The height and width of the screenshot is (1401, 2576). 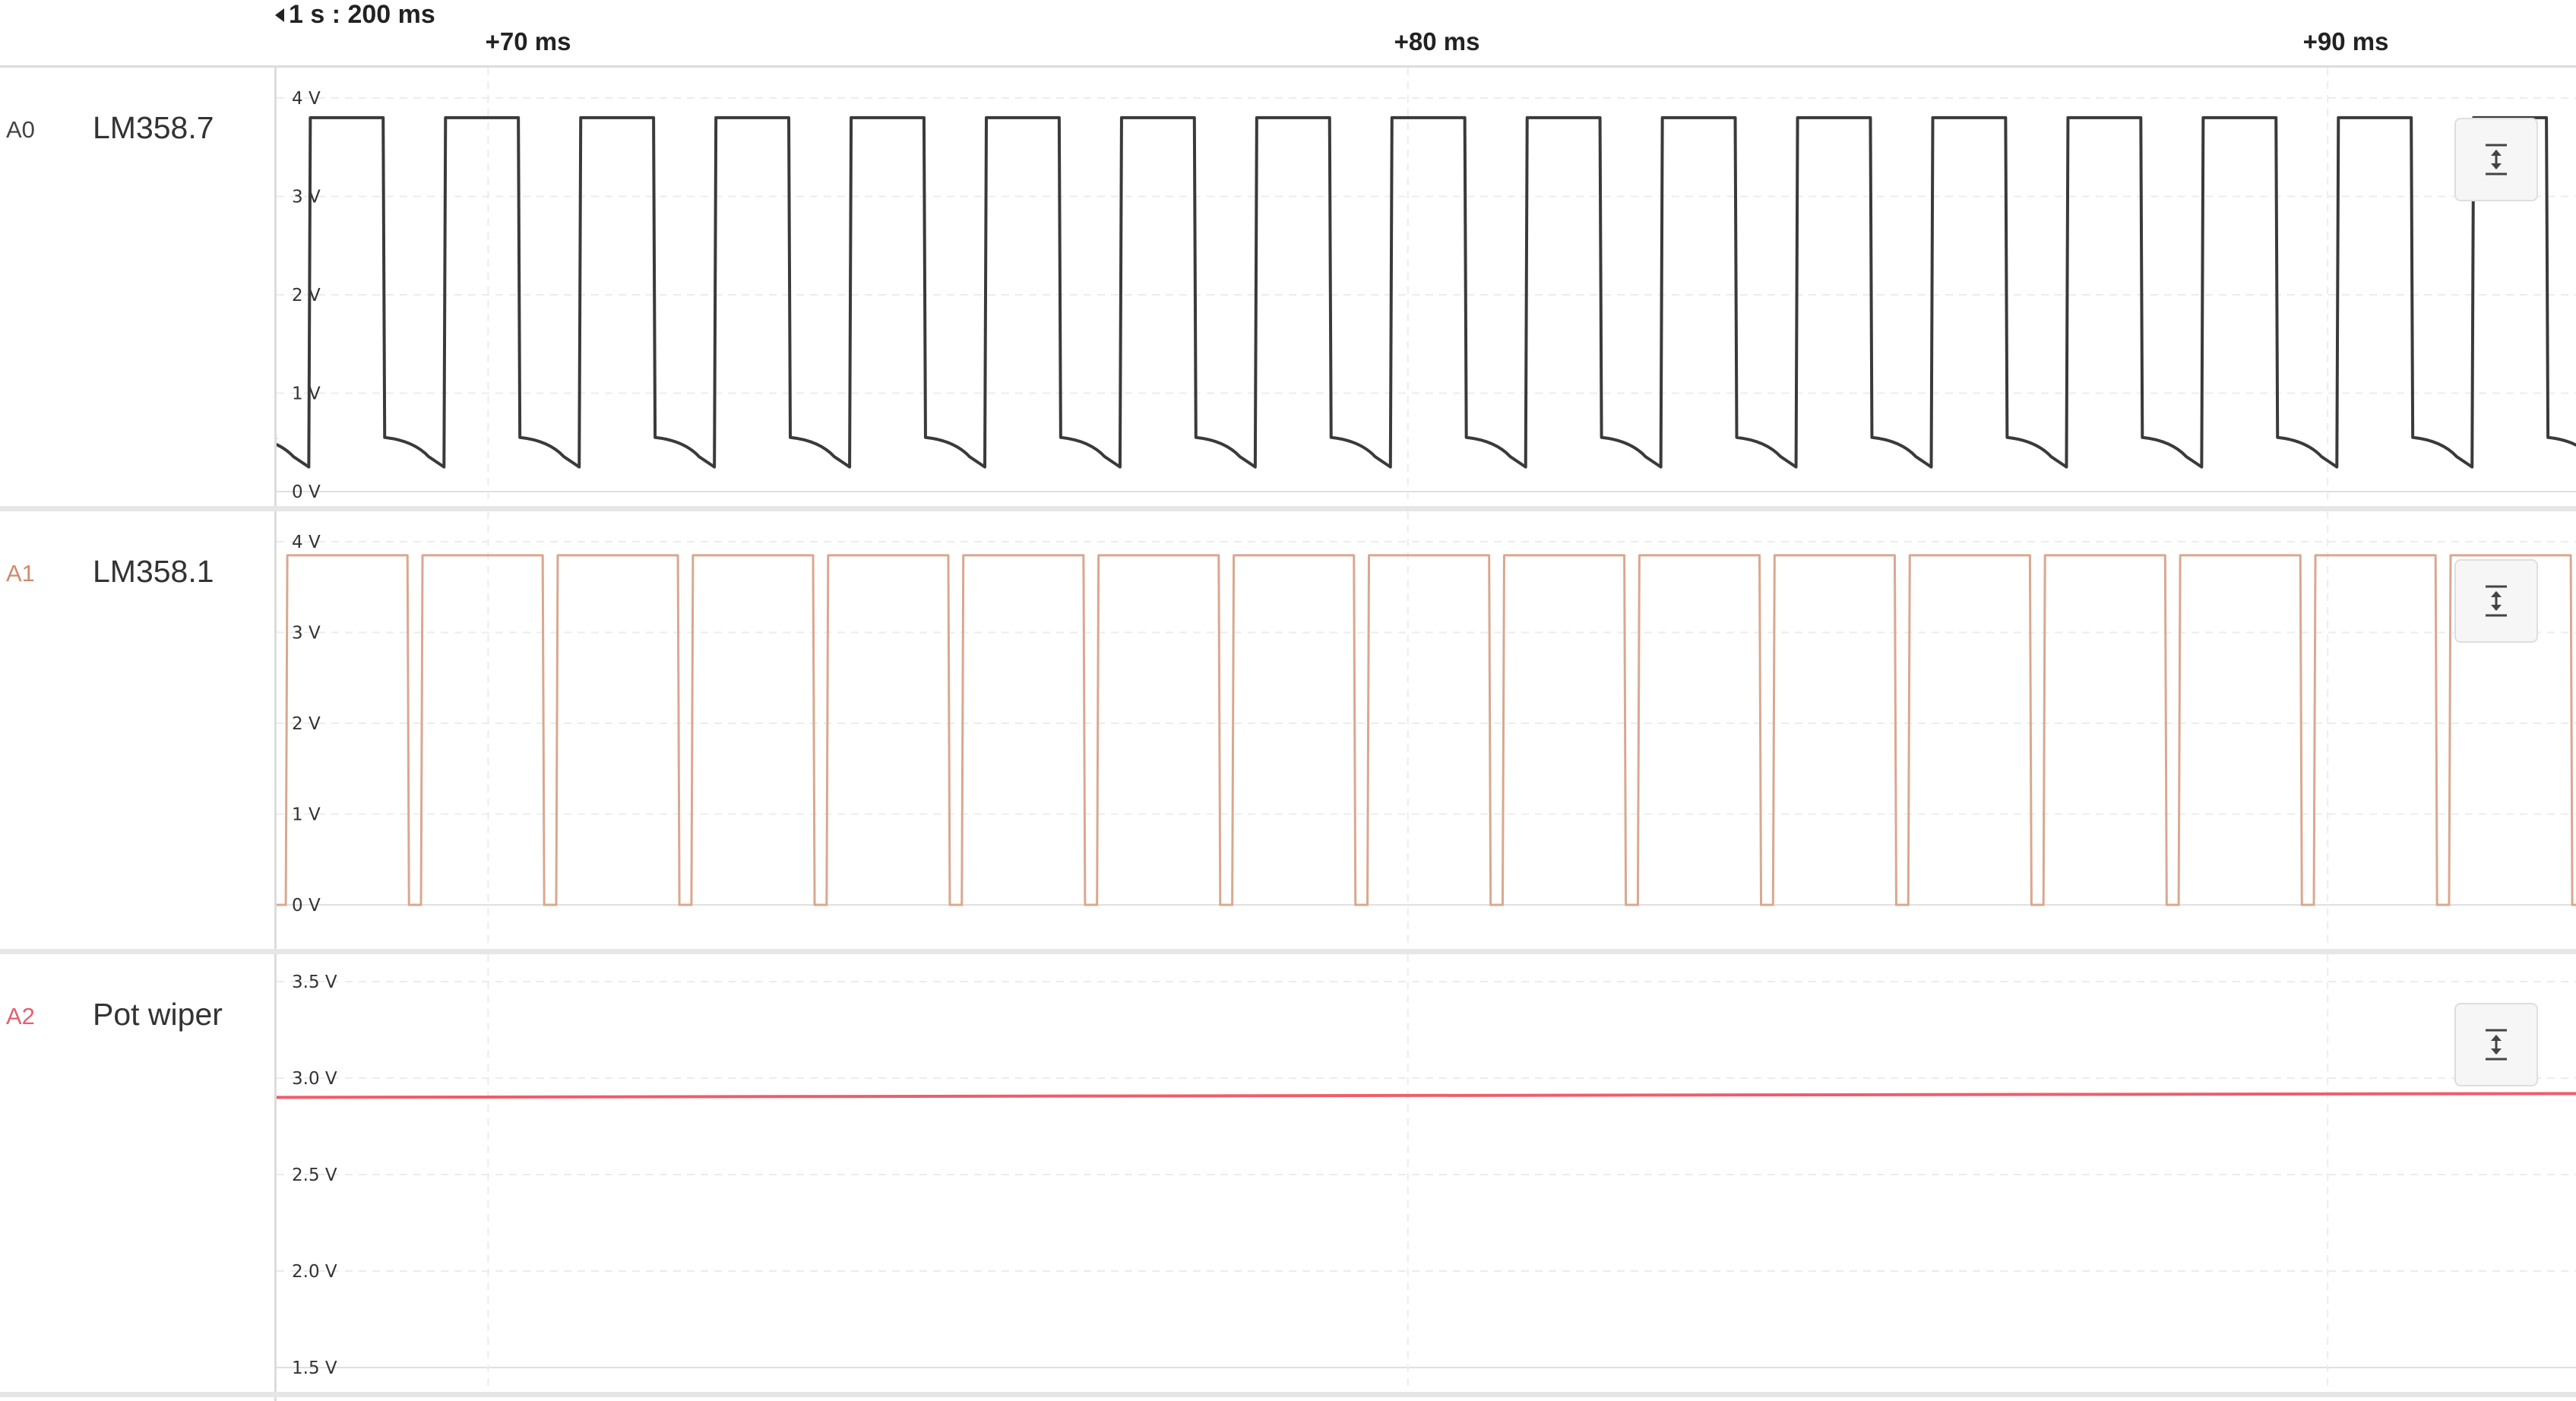 I want to click on channel-name: Pot wiper, so click(x=158, y=1015).